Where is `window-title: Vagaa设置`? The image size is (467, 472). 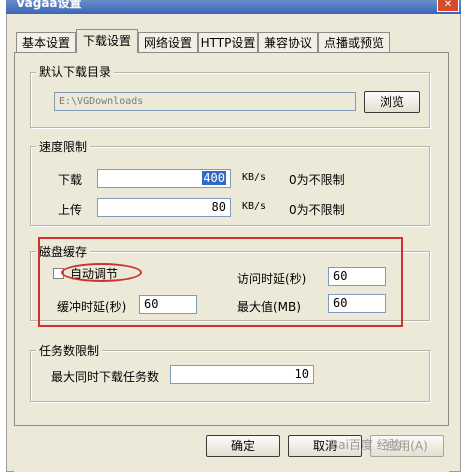 window-title: Vagaa设置 is located at coordinates (49, 5).